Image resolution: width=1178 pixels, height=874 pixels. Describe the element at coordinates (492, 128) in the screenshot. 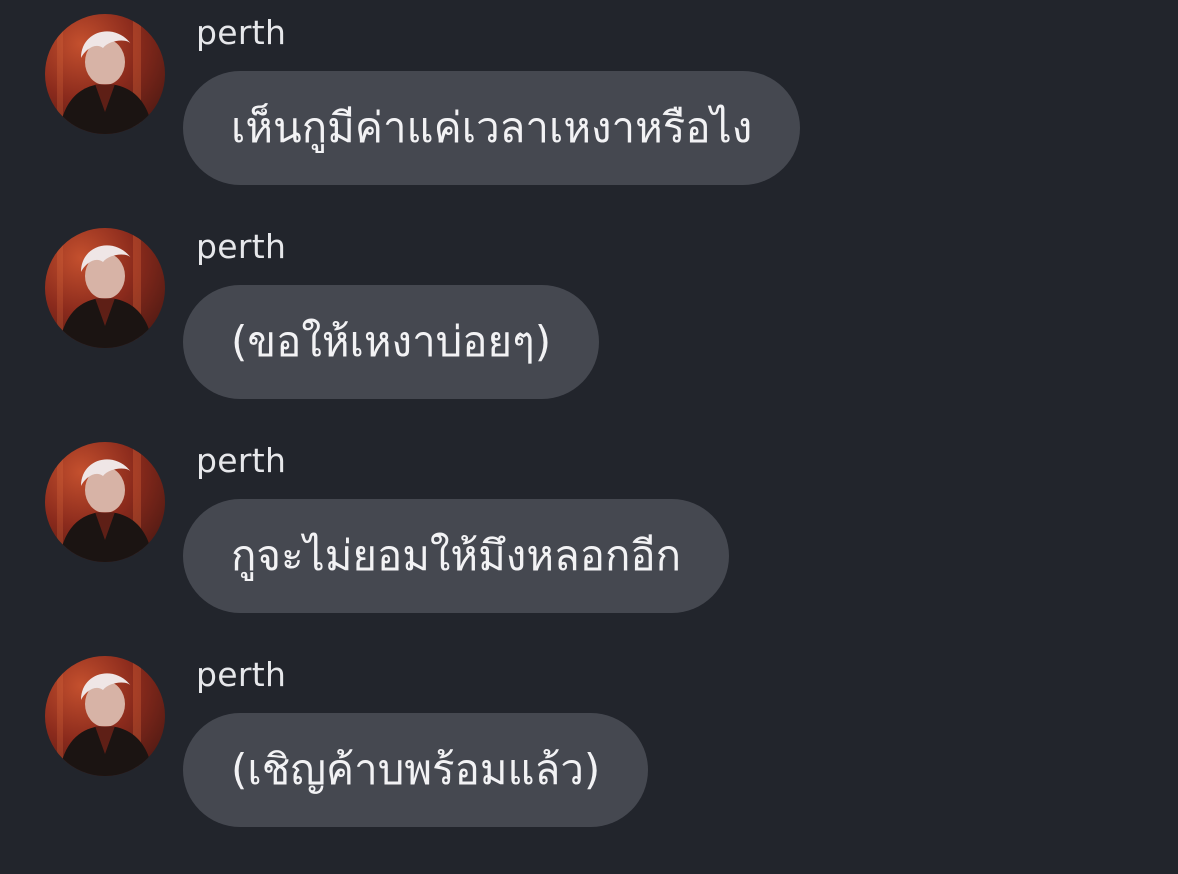

I see `message-bubble: เห็นกูมีค่าแค่เวลาเหงาหรือไง` at that location.